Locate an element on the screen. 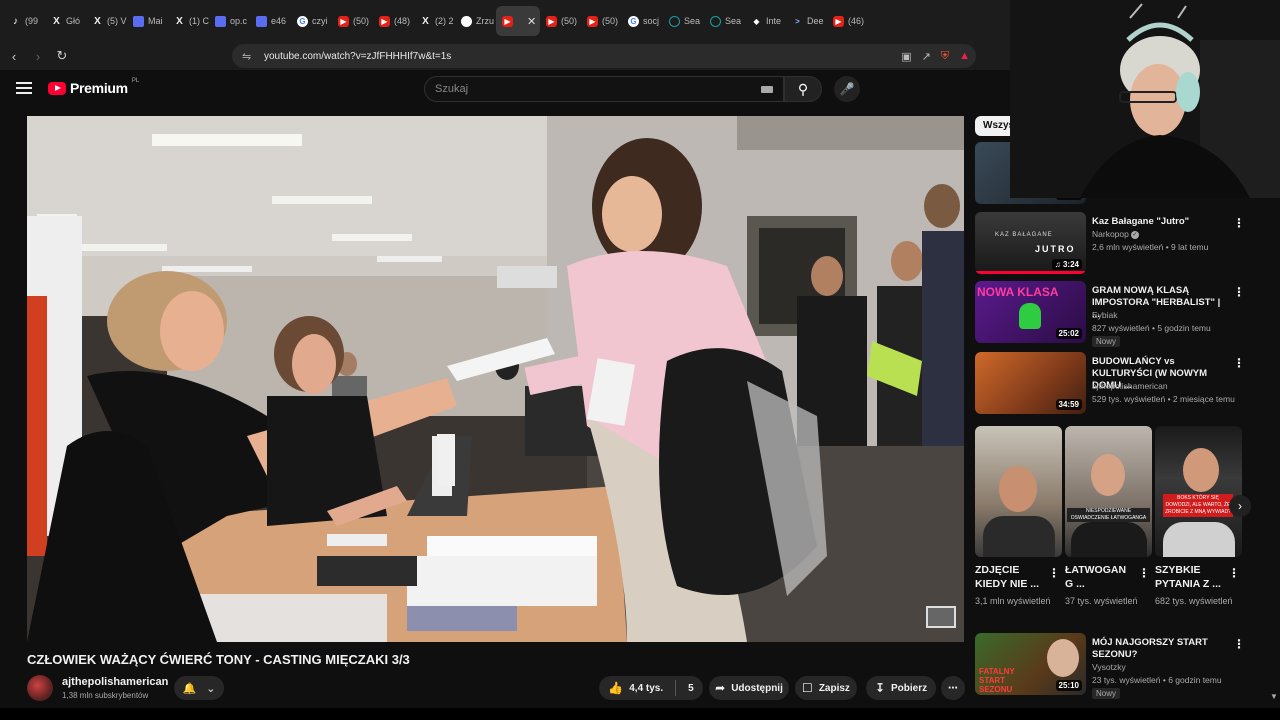 Image resolution: width=1280 pixels, height=720 pixels. channel-name: ajthepolishamerican is located at coordinates (115, 682).